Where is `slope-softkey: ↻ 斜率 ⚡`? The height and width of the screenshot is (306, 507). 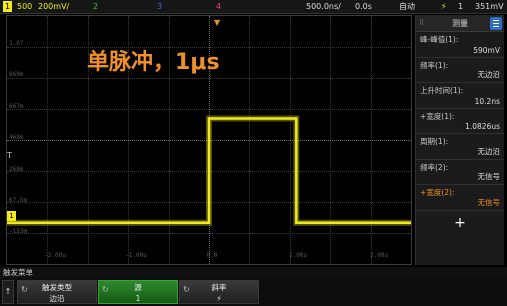 slope-softkey: ↻ 斜率 ⚡ is located at coordinates (219, 292).